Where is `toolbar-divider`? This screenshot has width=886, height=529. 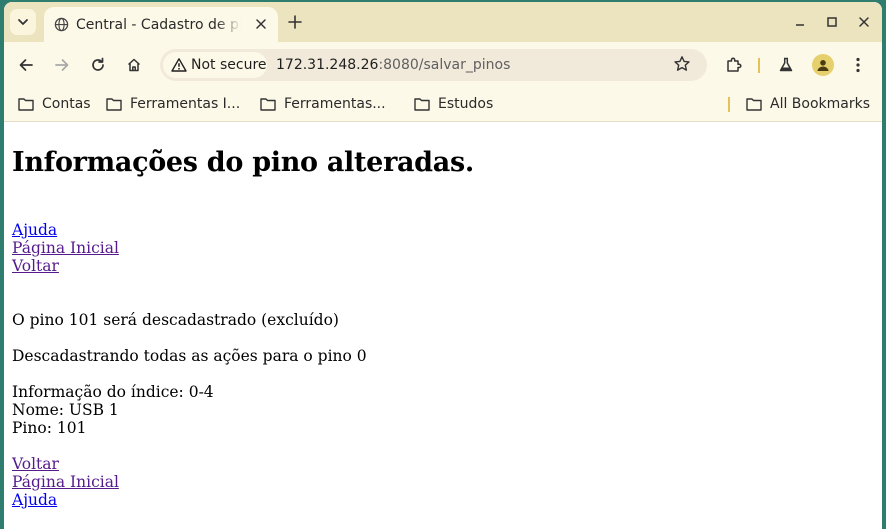
toolbar-divider is located at coordinates (759, 65).